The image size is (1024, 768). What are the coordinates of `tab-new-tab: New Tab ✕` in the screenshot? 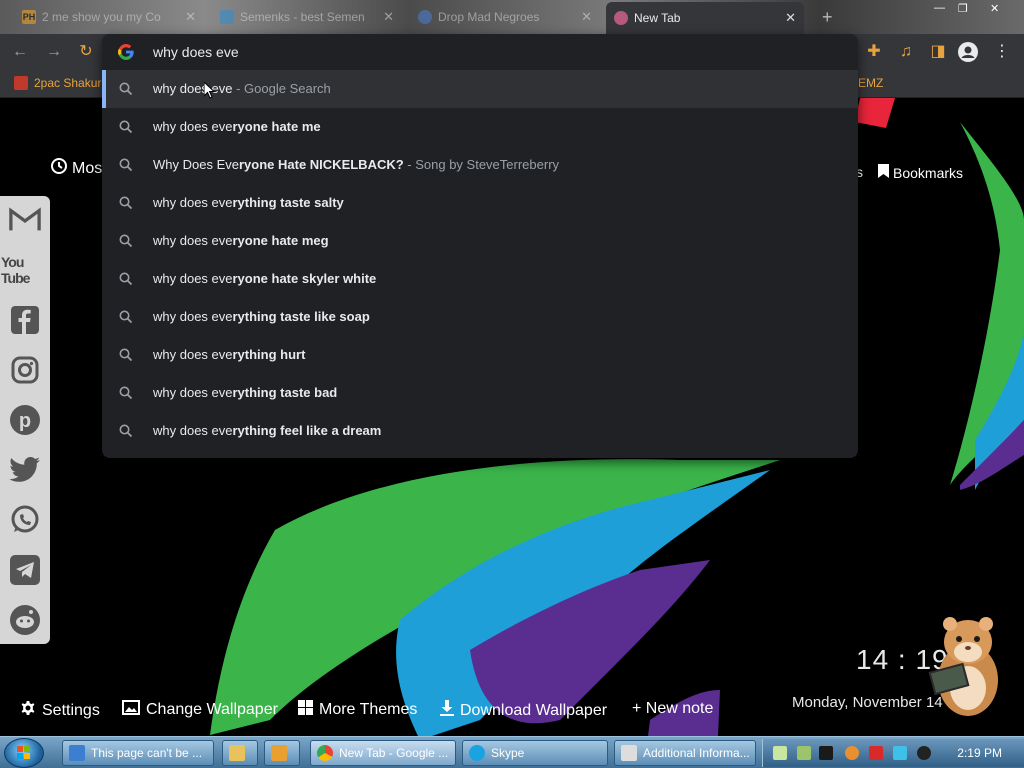 It's located at (705, 18).